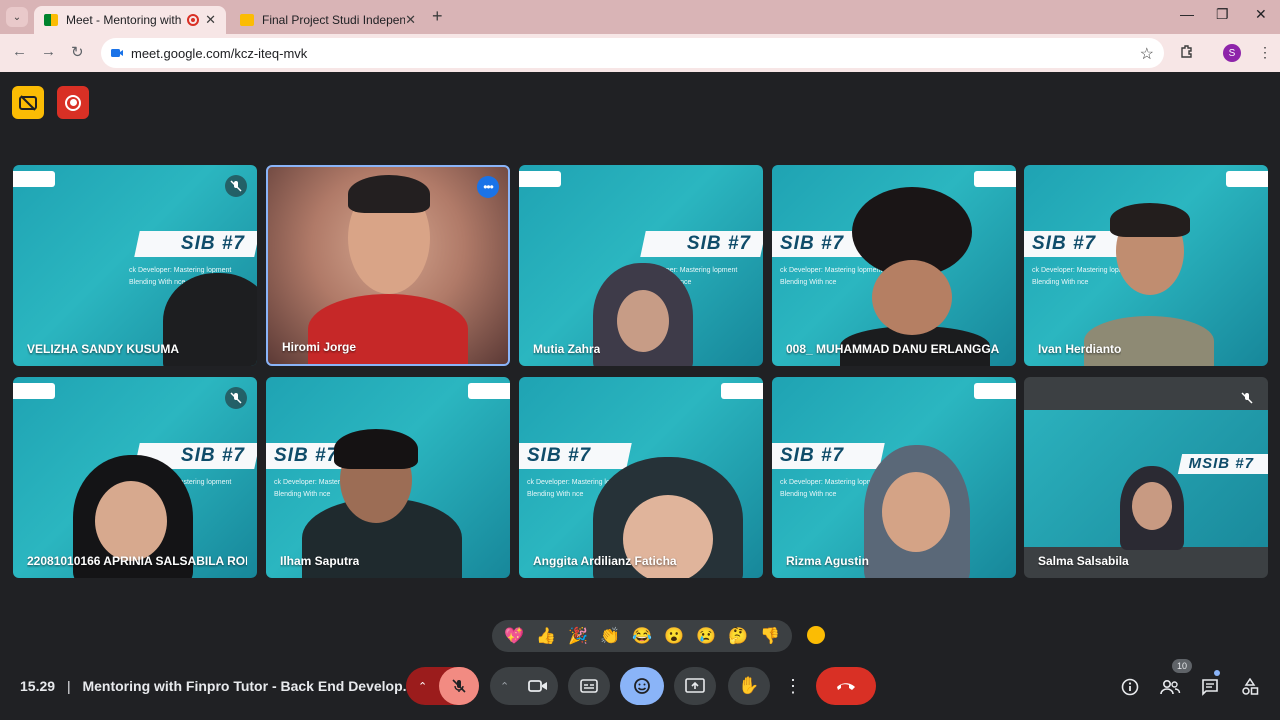 Image resolution: width=1280 pixels, height=720 pixels. I want to click on more-options-button: ⋮, so click(793, 686).